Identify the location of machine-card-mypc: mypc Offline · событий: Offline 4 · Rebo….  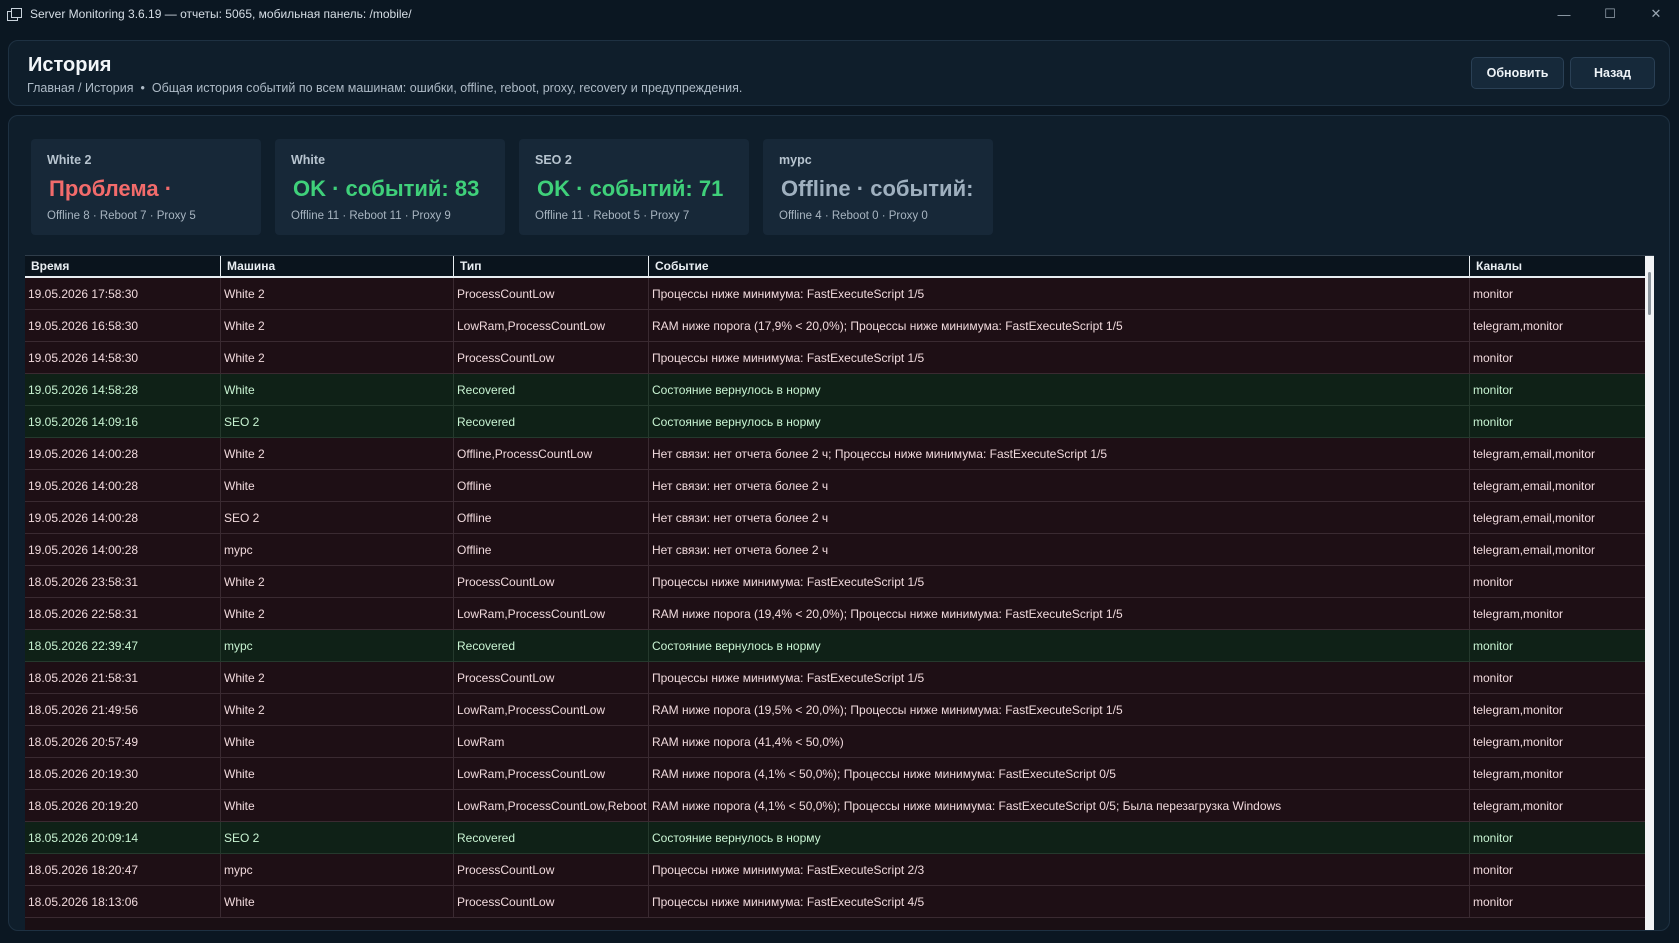
(878, 187).